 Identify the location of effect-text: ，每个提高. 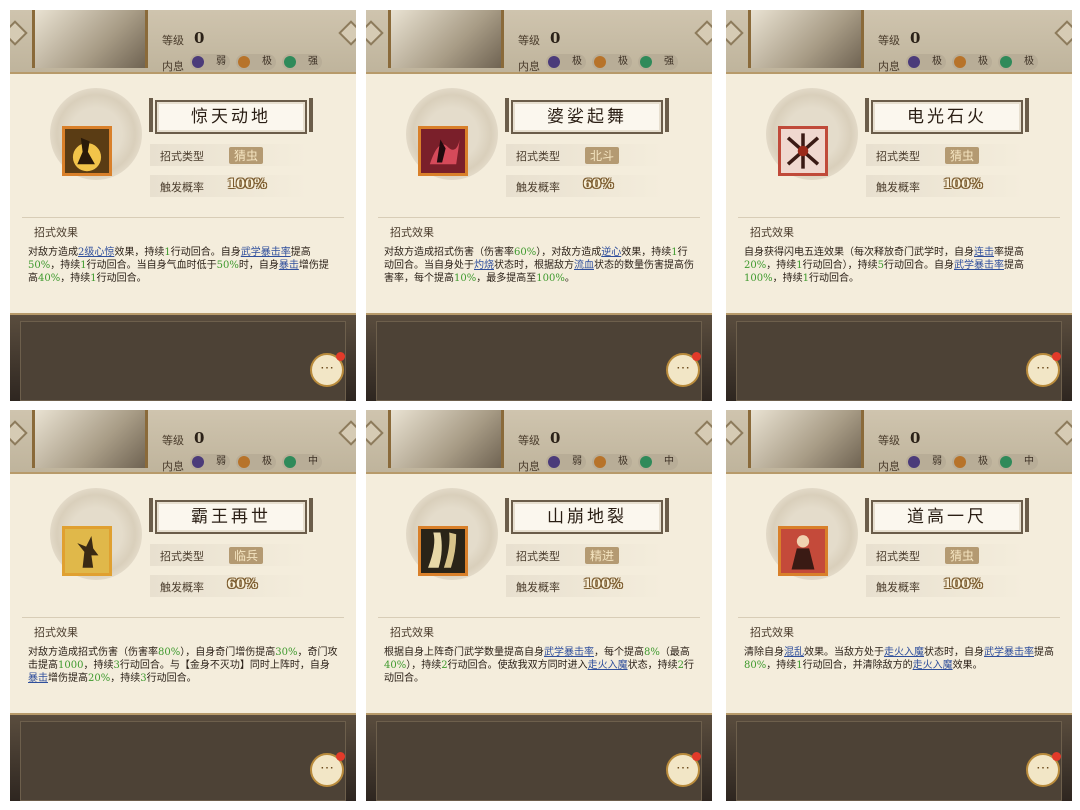
(619, 652).